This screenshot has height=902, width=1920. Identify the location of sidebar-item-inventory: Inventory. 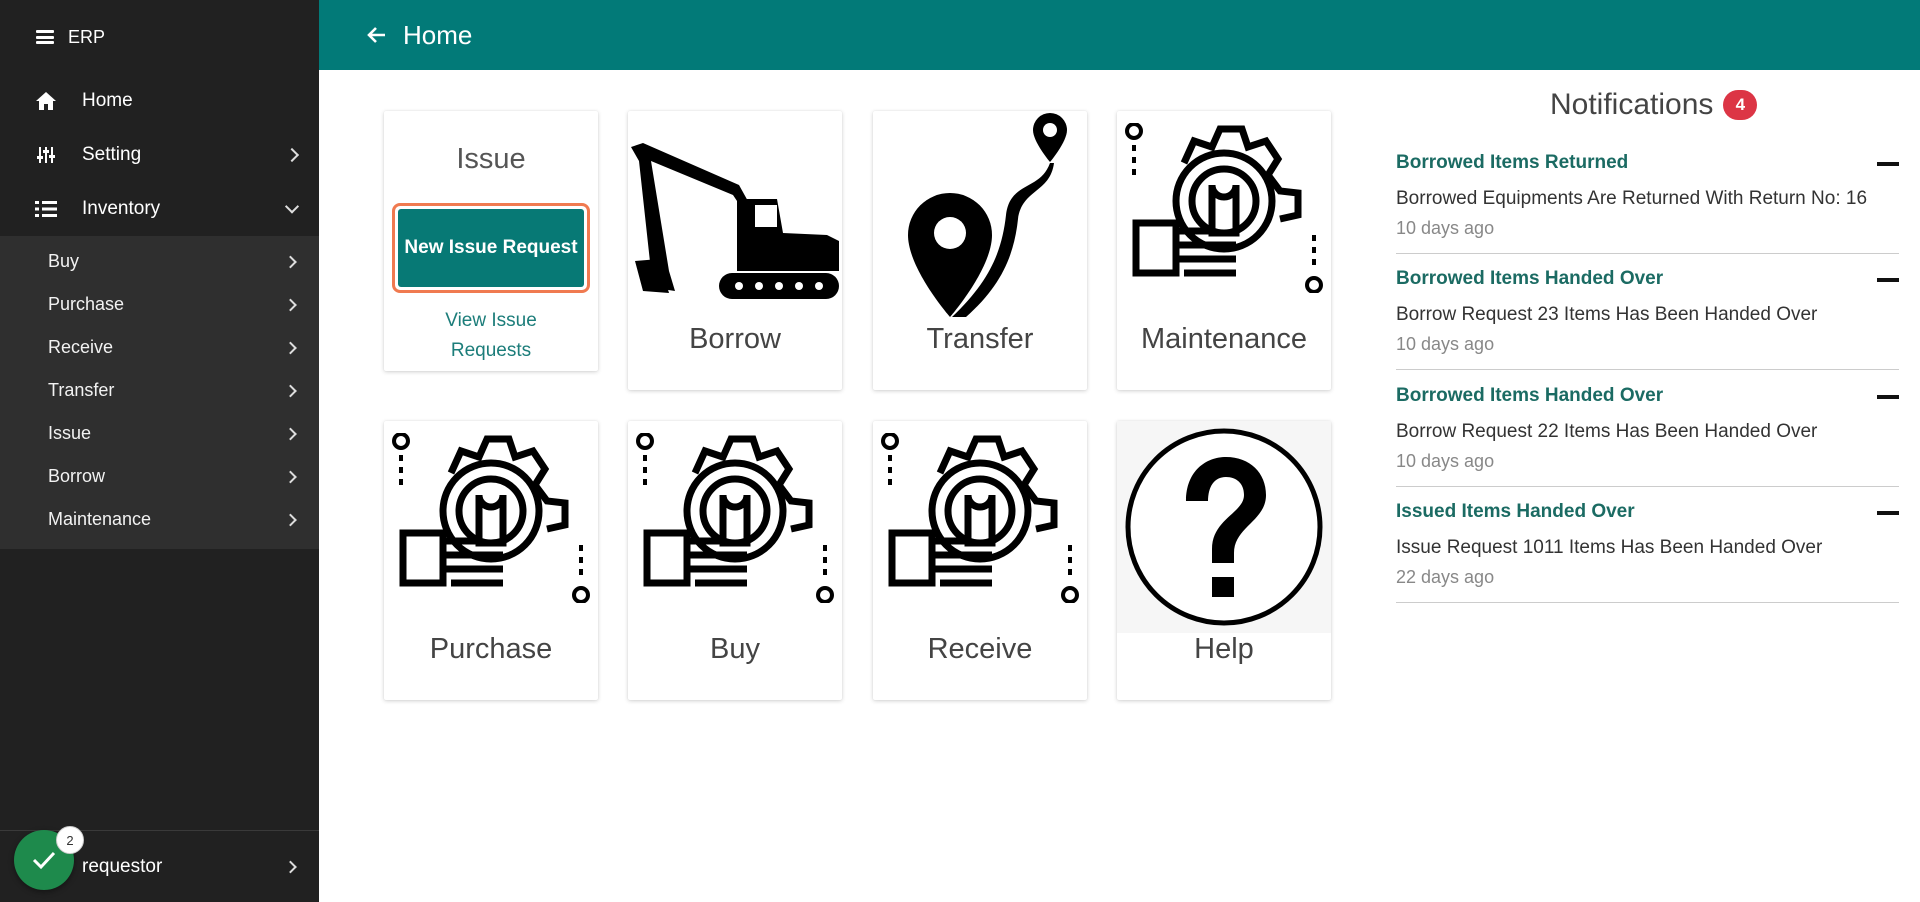
(159, 209).